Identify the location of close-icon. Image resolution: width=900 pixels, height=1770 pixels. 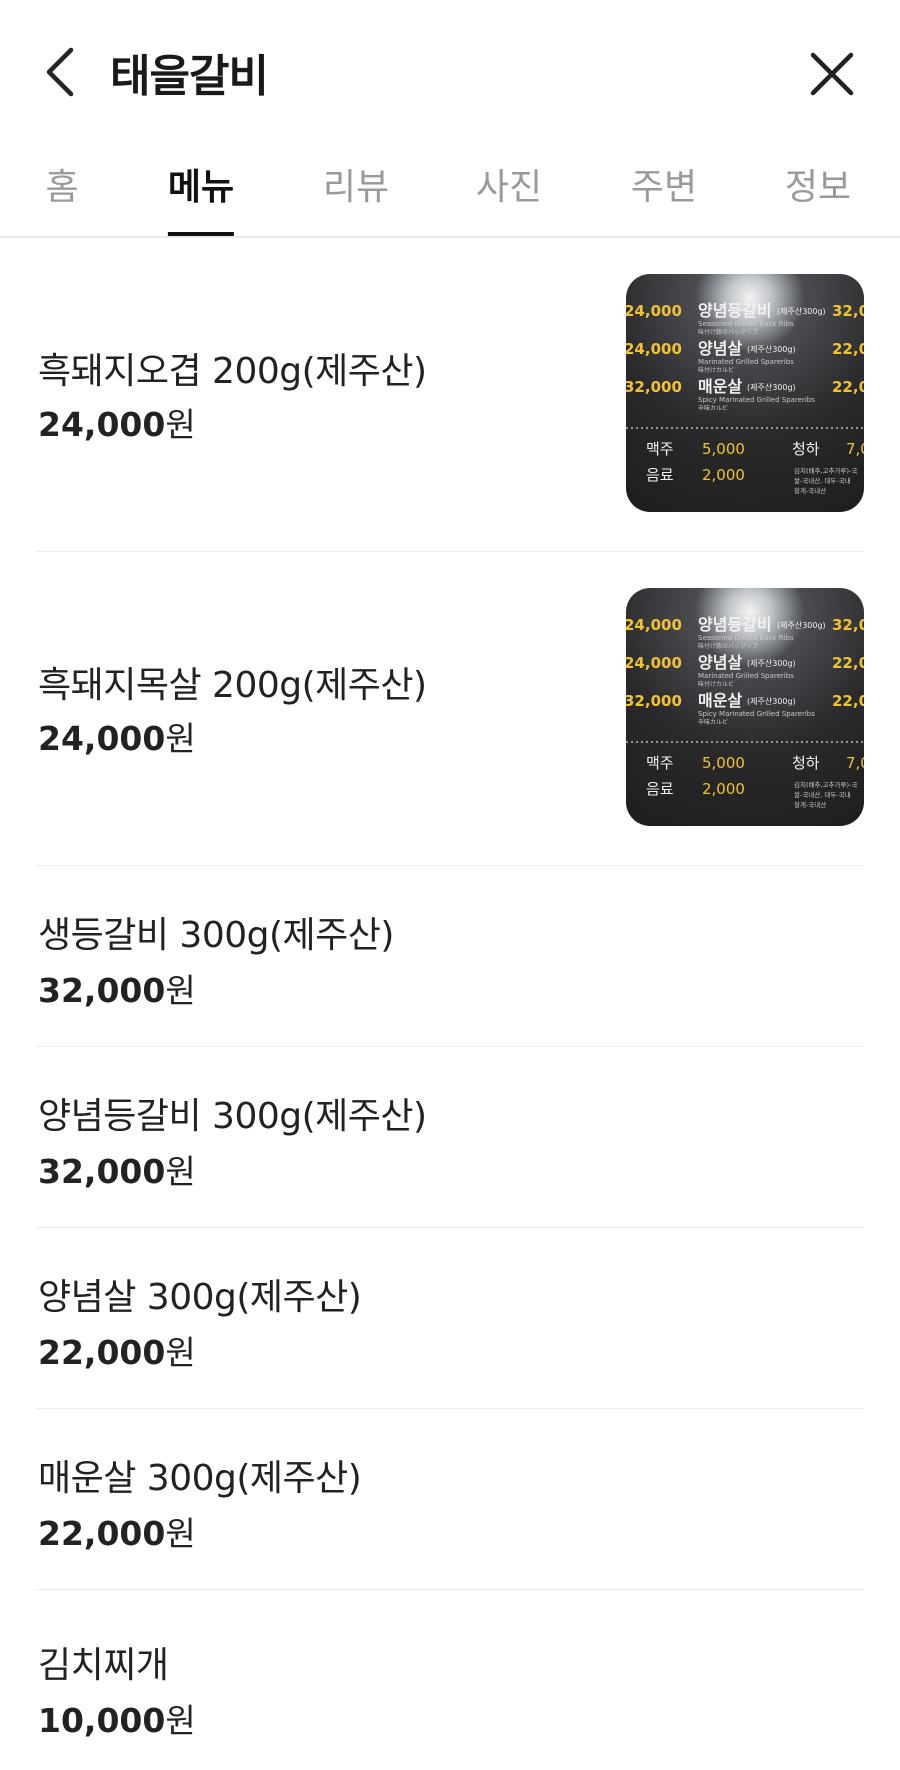
(832, 74).